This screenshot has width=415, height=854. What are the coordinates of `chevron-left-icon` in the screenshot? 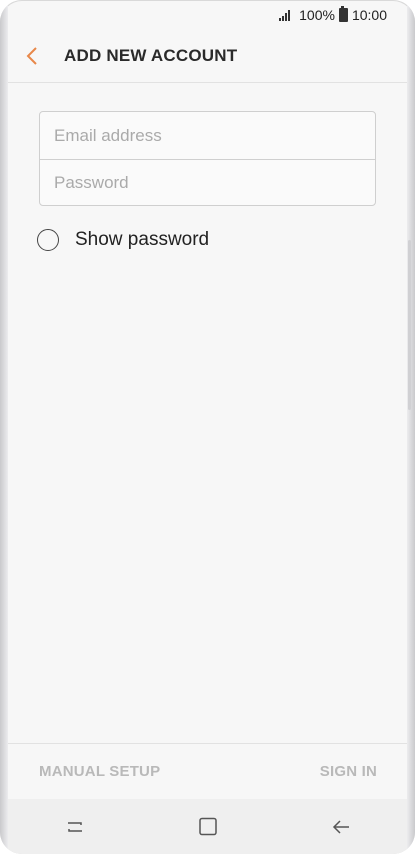 It's located at (31, 56).